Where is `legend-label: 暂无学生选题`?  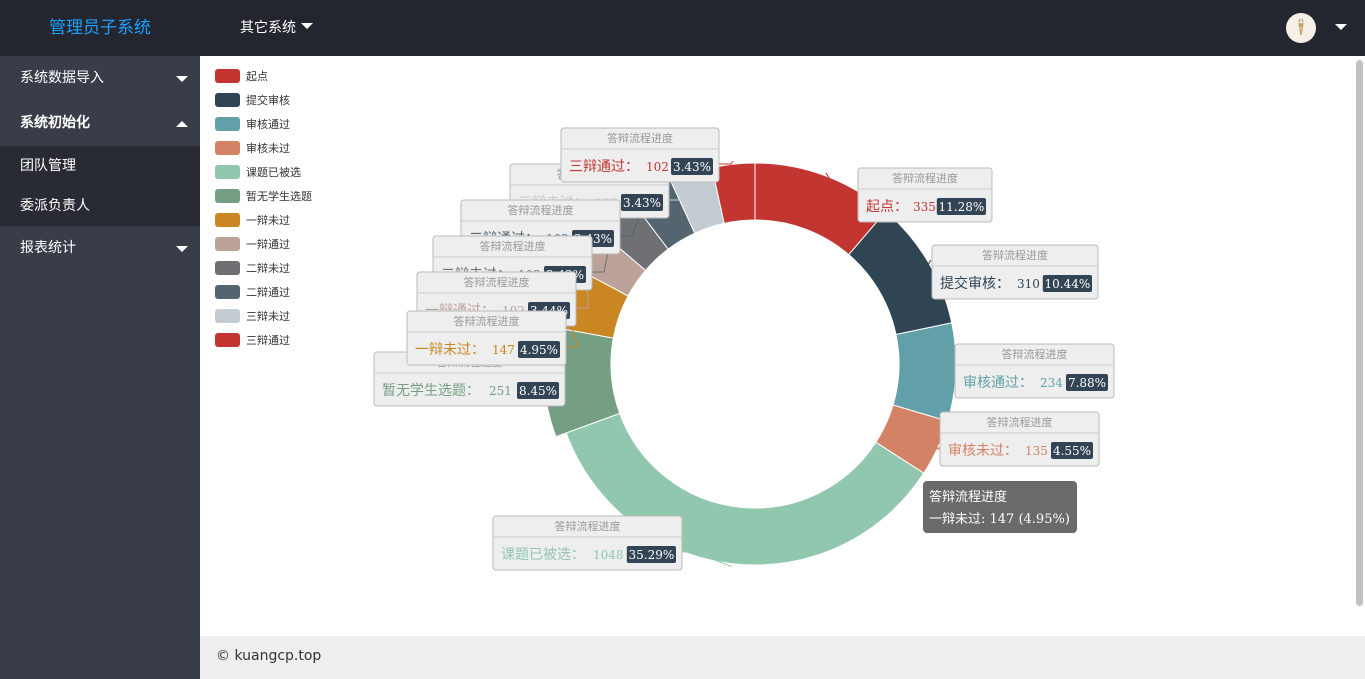 legend-label: 暂无学生选题 is located at coordinates (279, 196).